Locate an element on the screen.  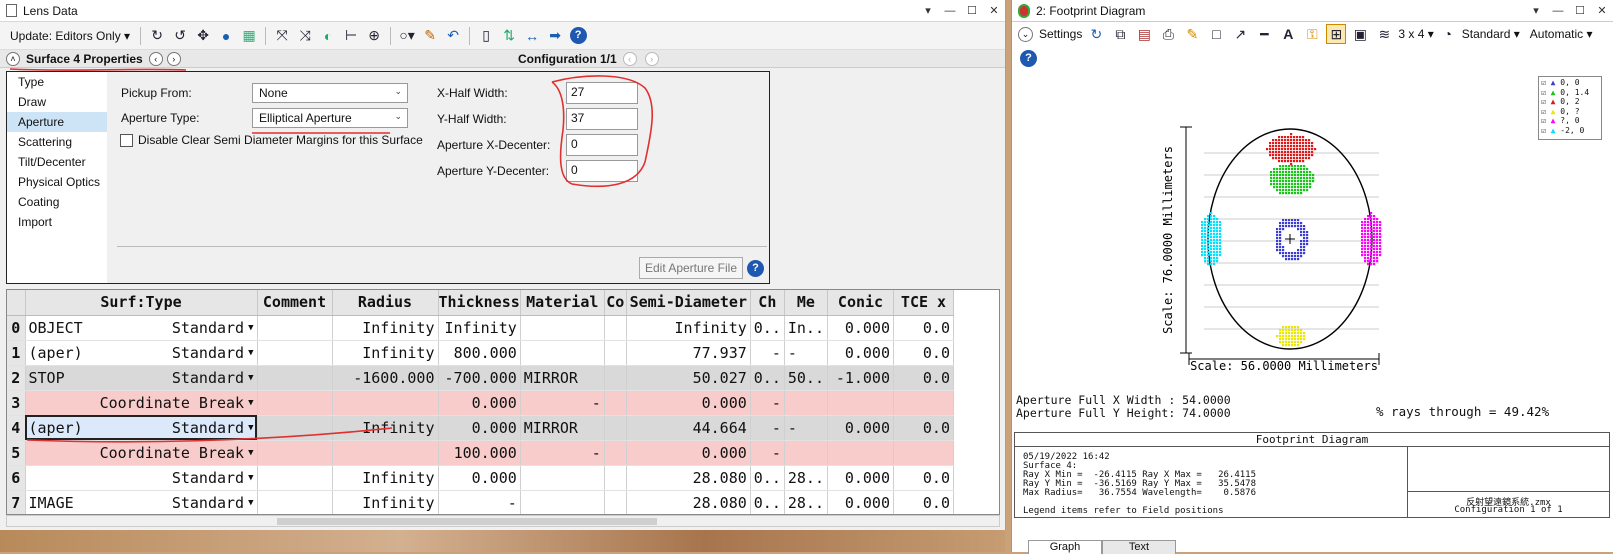
semi-diameter-cell: Infinity is located at coordinates (688, 328).